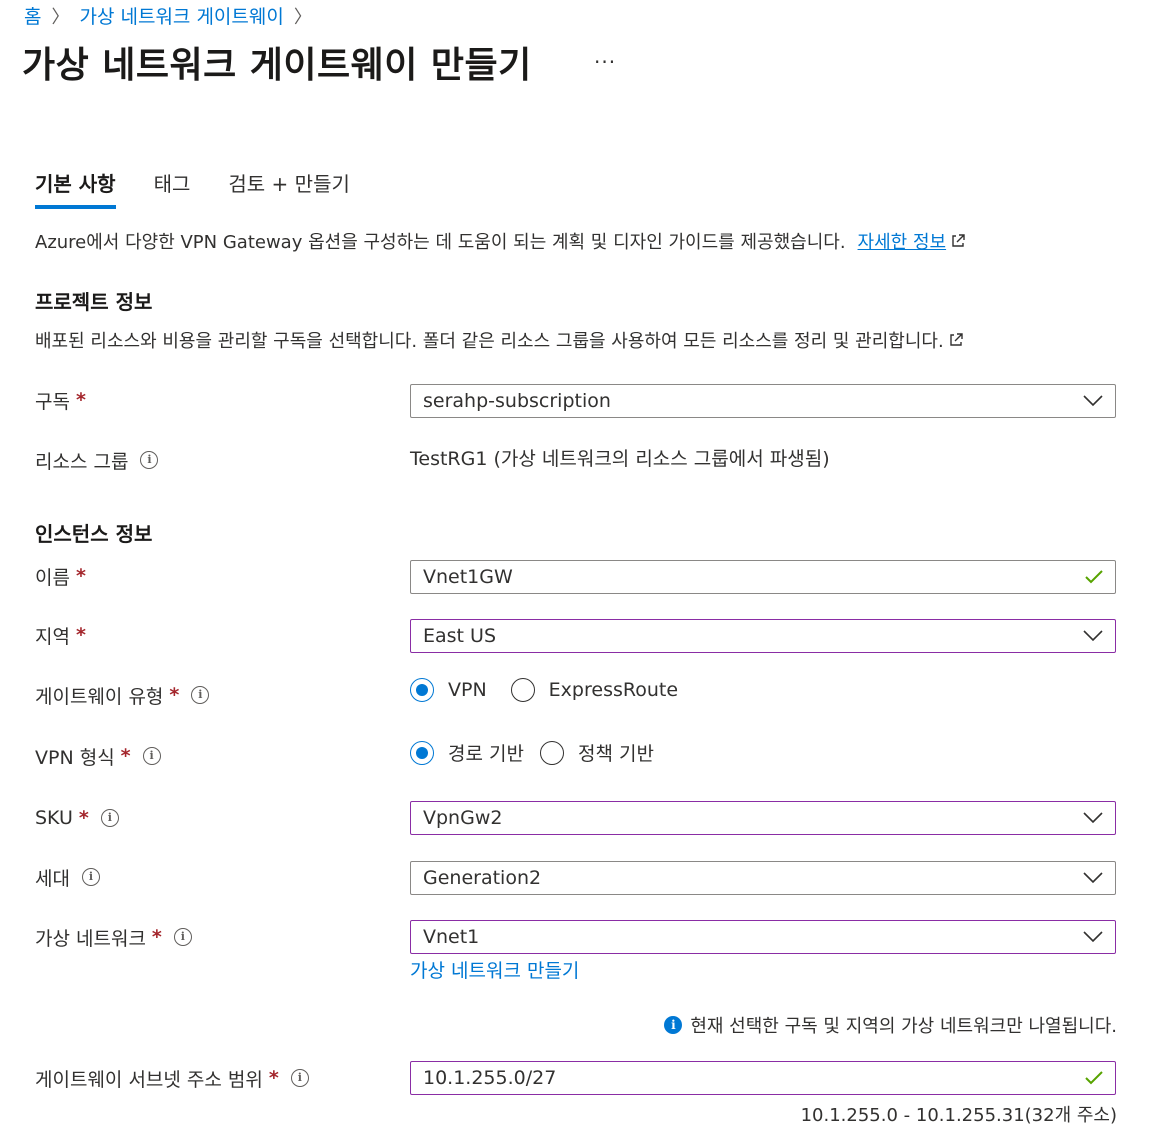 The width and height of the screenshot is (1175, 1134). I want to click on vnet-notice-text: 현재 선택한 구독 및 지역의 가상 네트워크만 나열됩니다., so click(903, 1026).